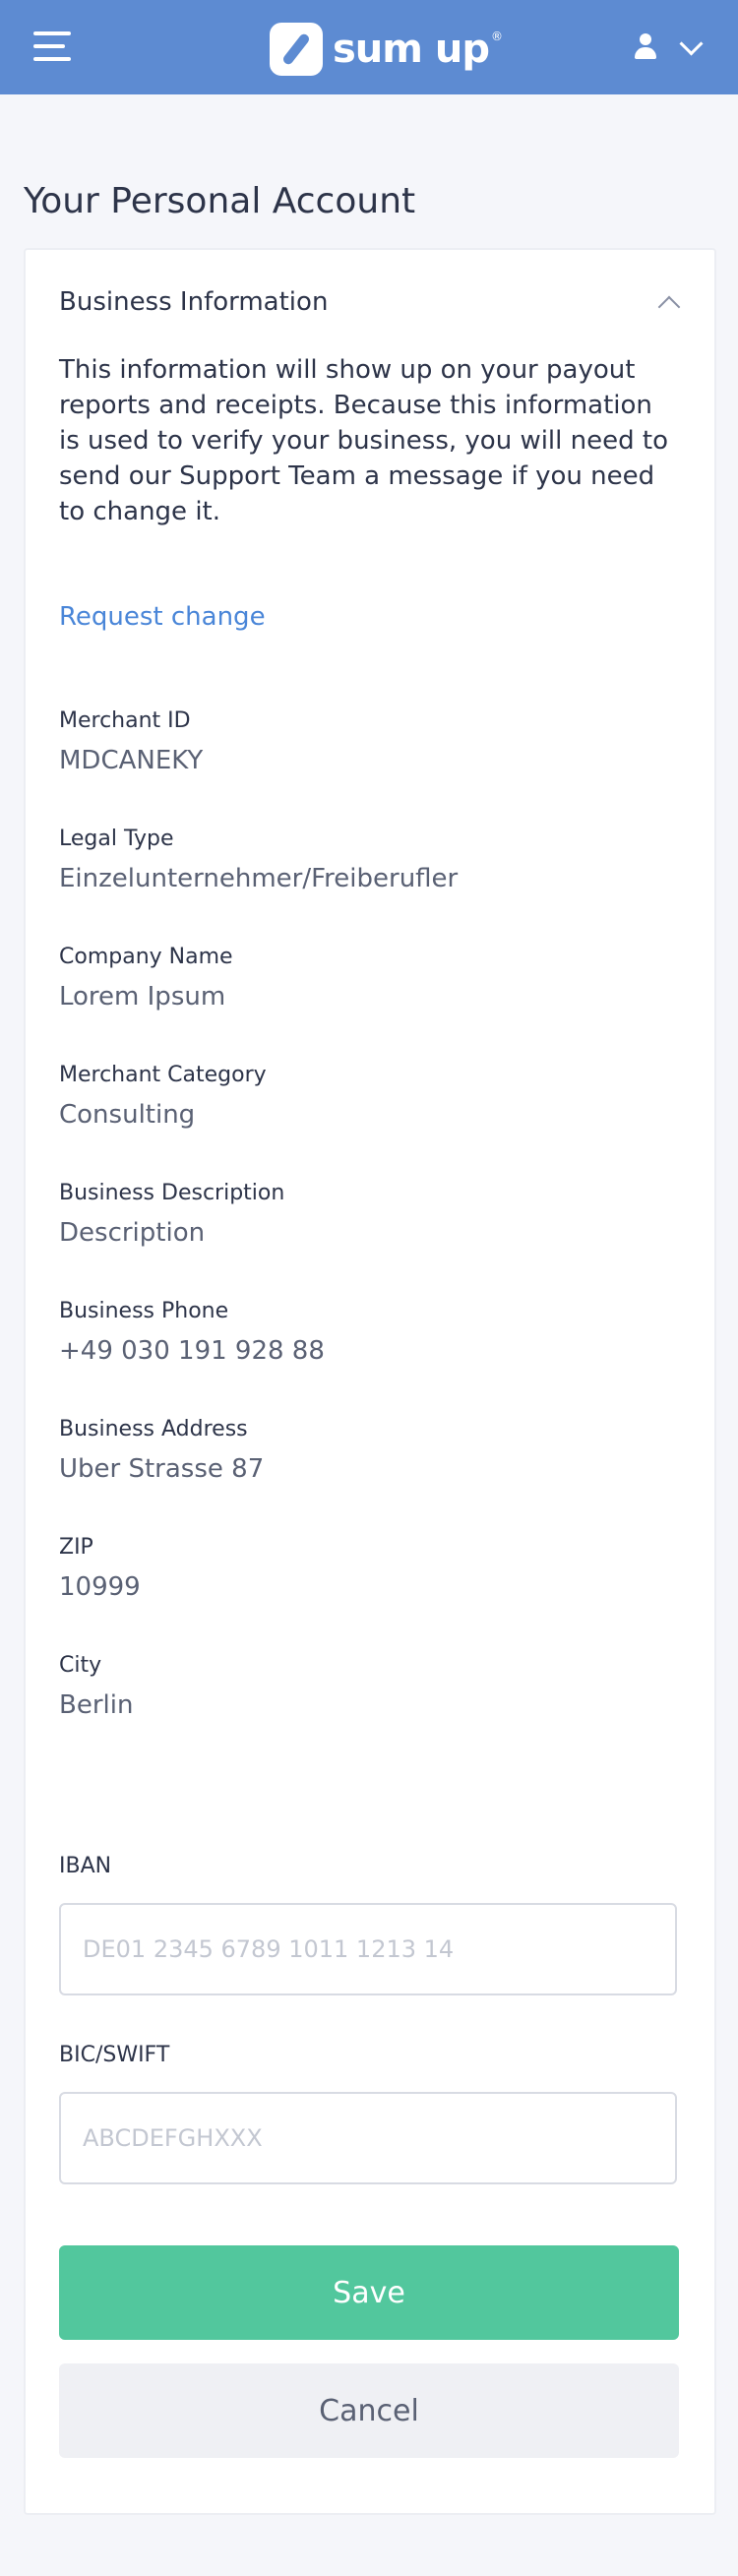 Image resolution: width=738 pixels, height=2576 pixels. What do you see at coordinates (412, 49) in the screenshot?
I see `logo-text: sum up` at bounding box center [412, 49].